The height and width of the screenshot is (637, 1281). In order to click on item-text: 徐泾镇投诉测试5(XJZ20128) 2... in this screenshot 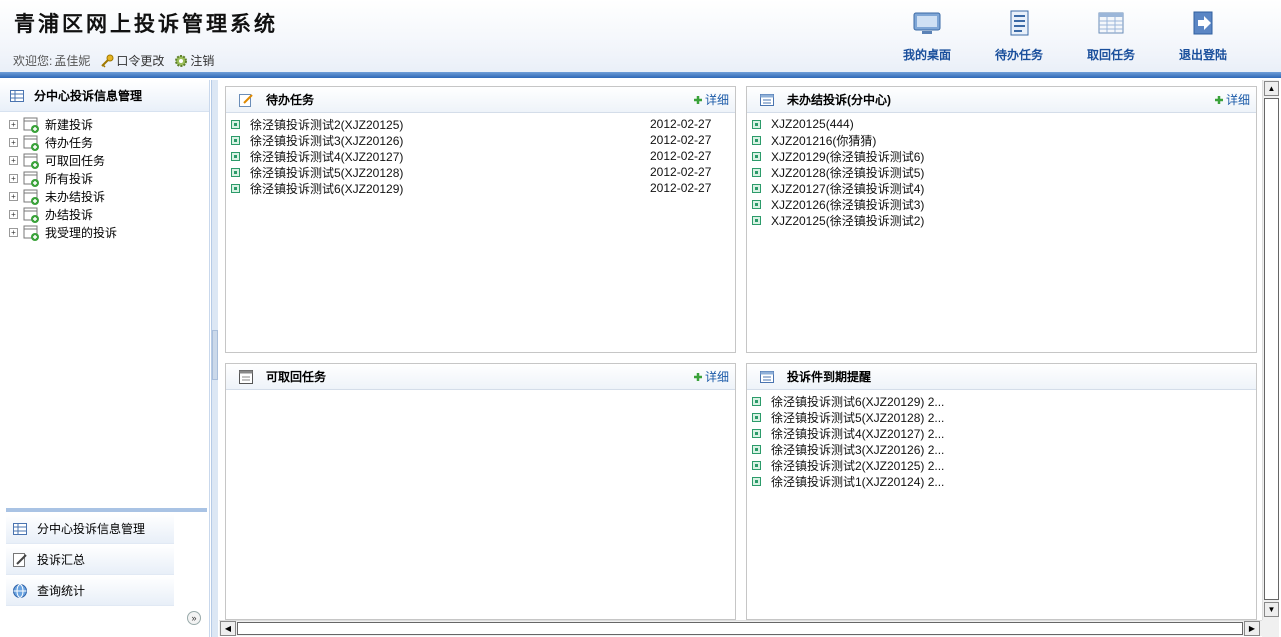, I will do `click(858, 417)`.